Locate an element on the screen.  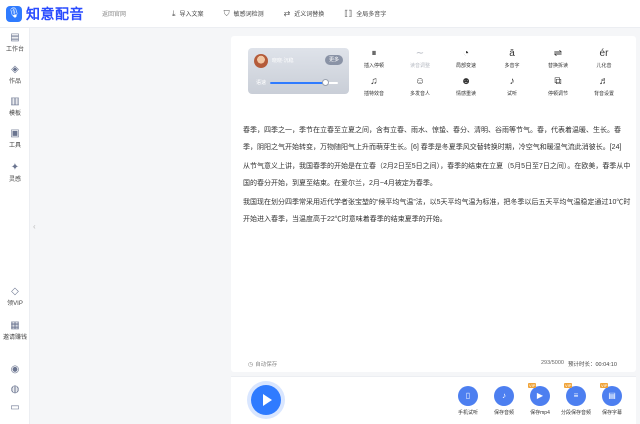
sidebar-support: ◉ is located at coordinates (15, 369).